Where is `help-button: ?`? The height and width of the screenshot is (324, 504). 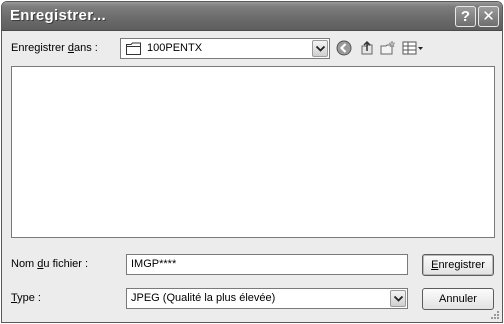 help-button: ? is located at coordinates (465, 16).